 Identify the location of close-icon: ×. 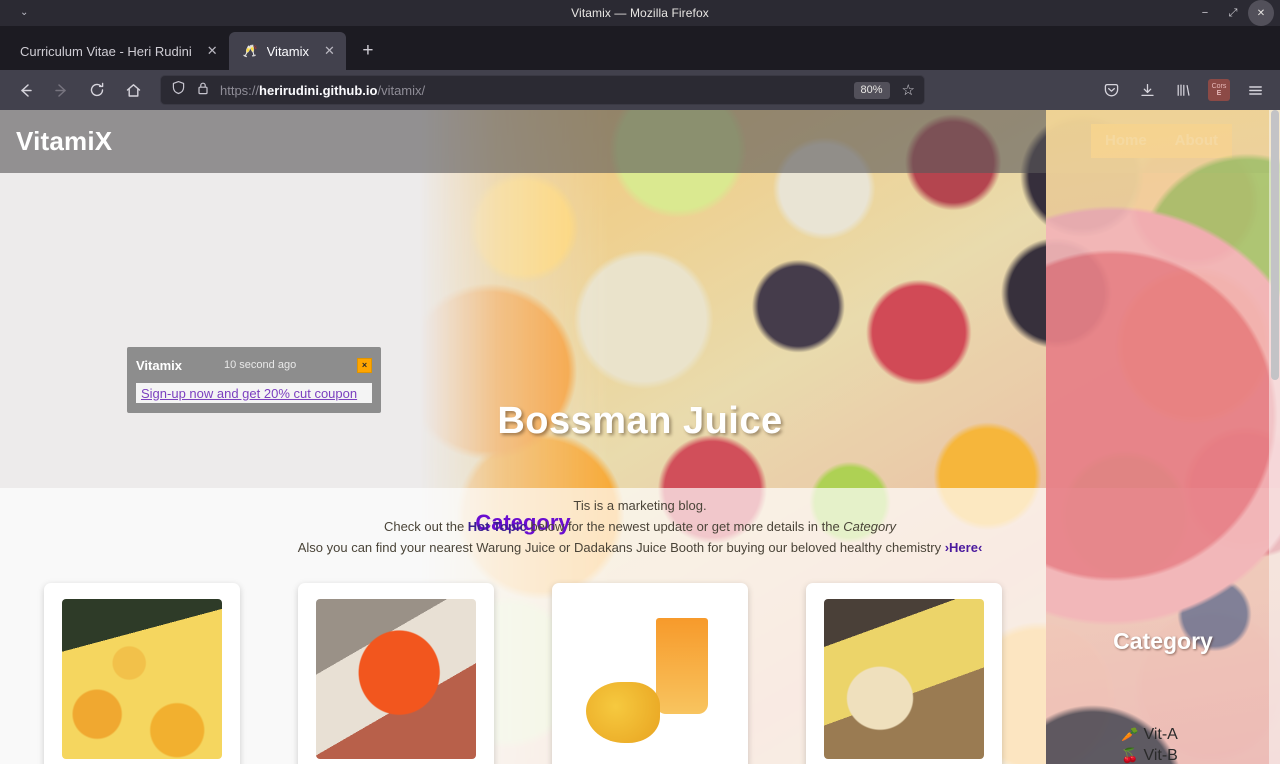
(364, 365).